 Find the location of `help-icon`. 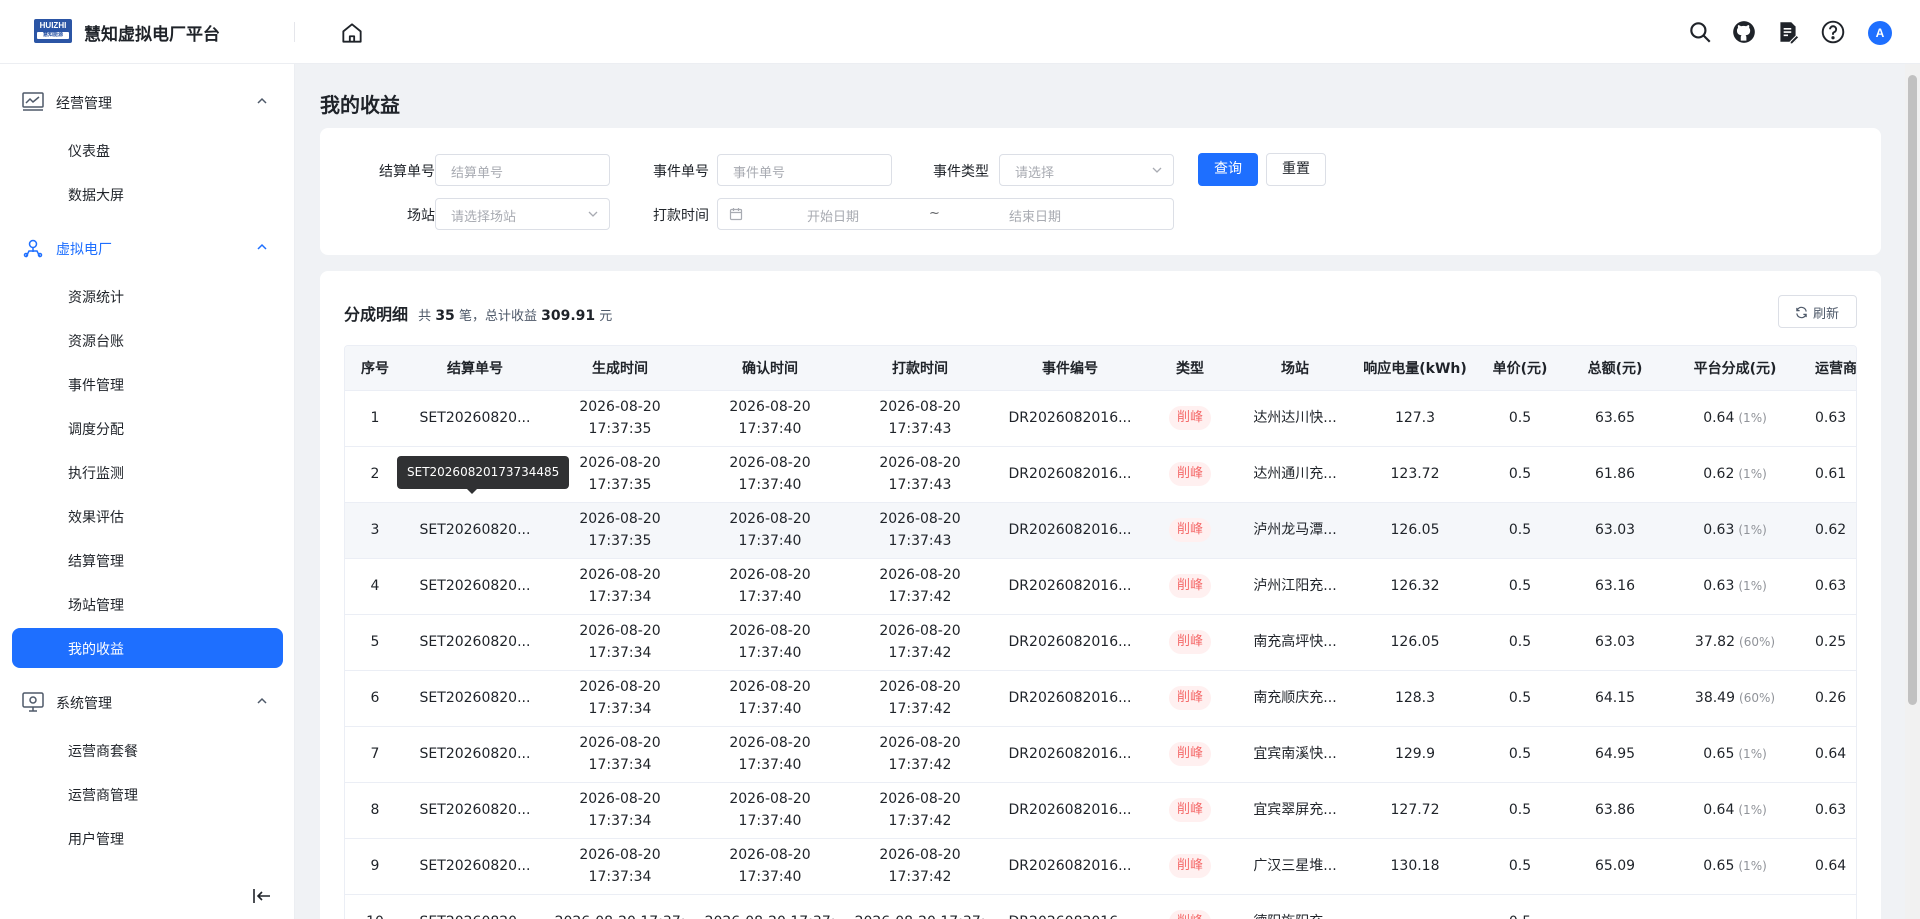

help-icon is located at coordinates (1833, 32).